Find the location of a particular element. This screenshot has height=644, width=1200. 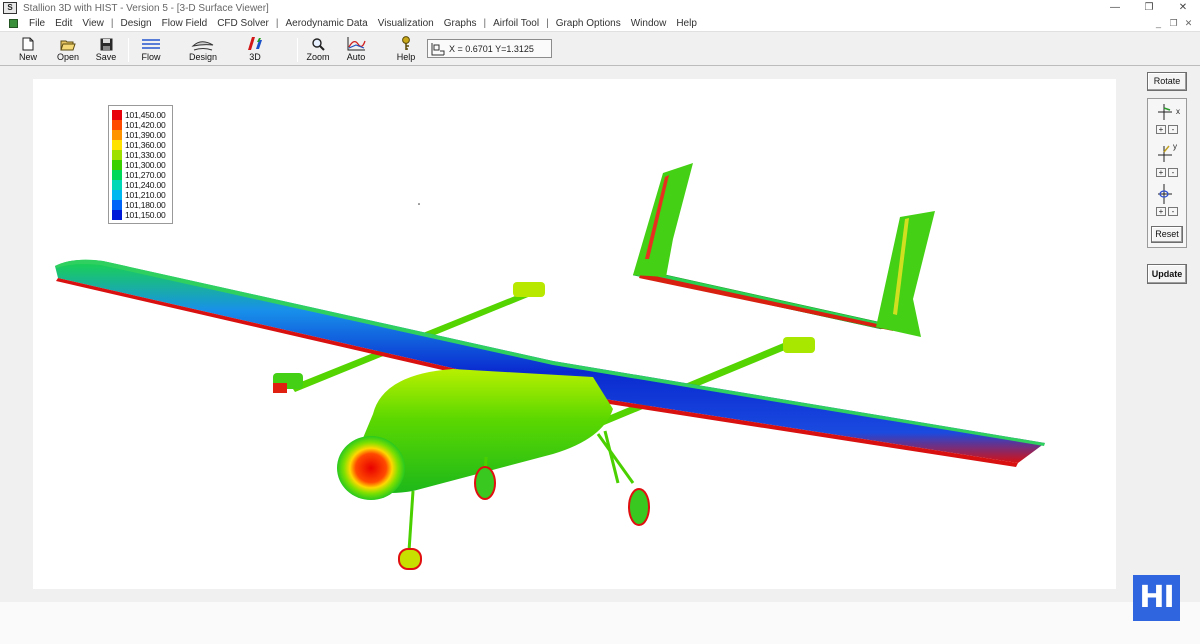

menu-help: Help is located at coordinates (686, 23).